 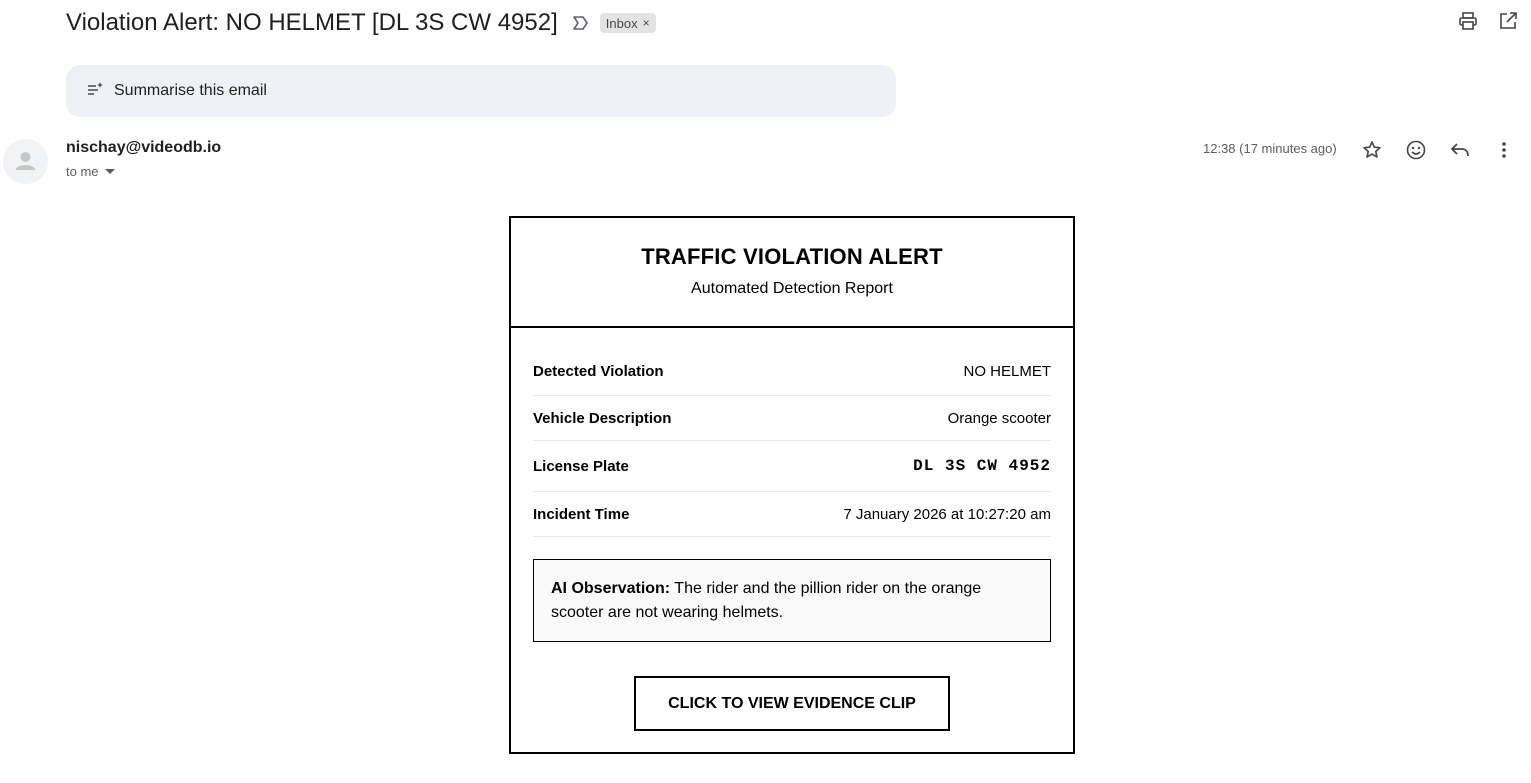 I want to click on detail-value: NO HELMET, so click(x=1007, y=371).